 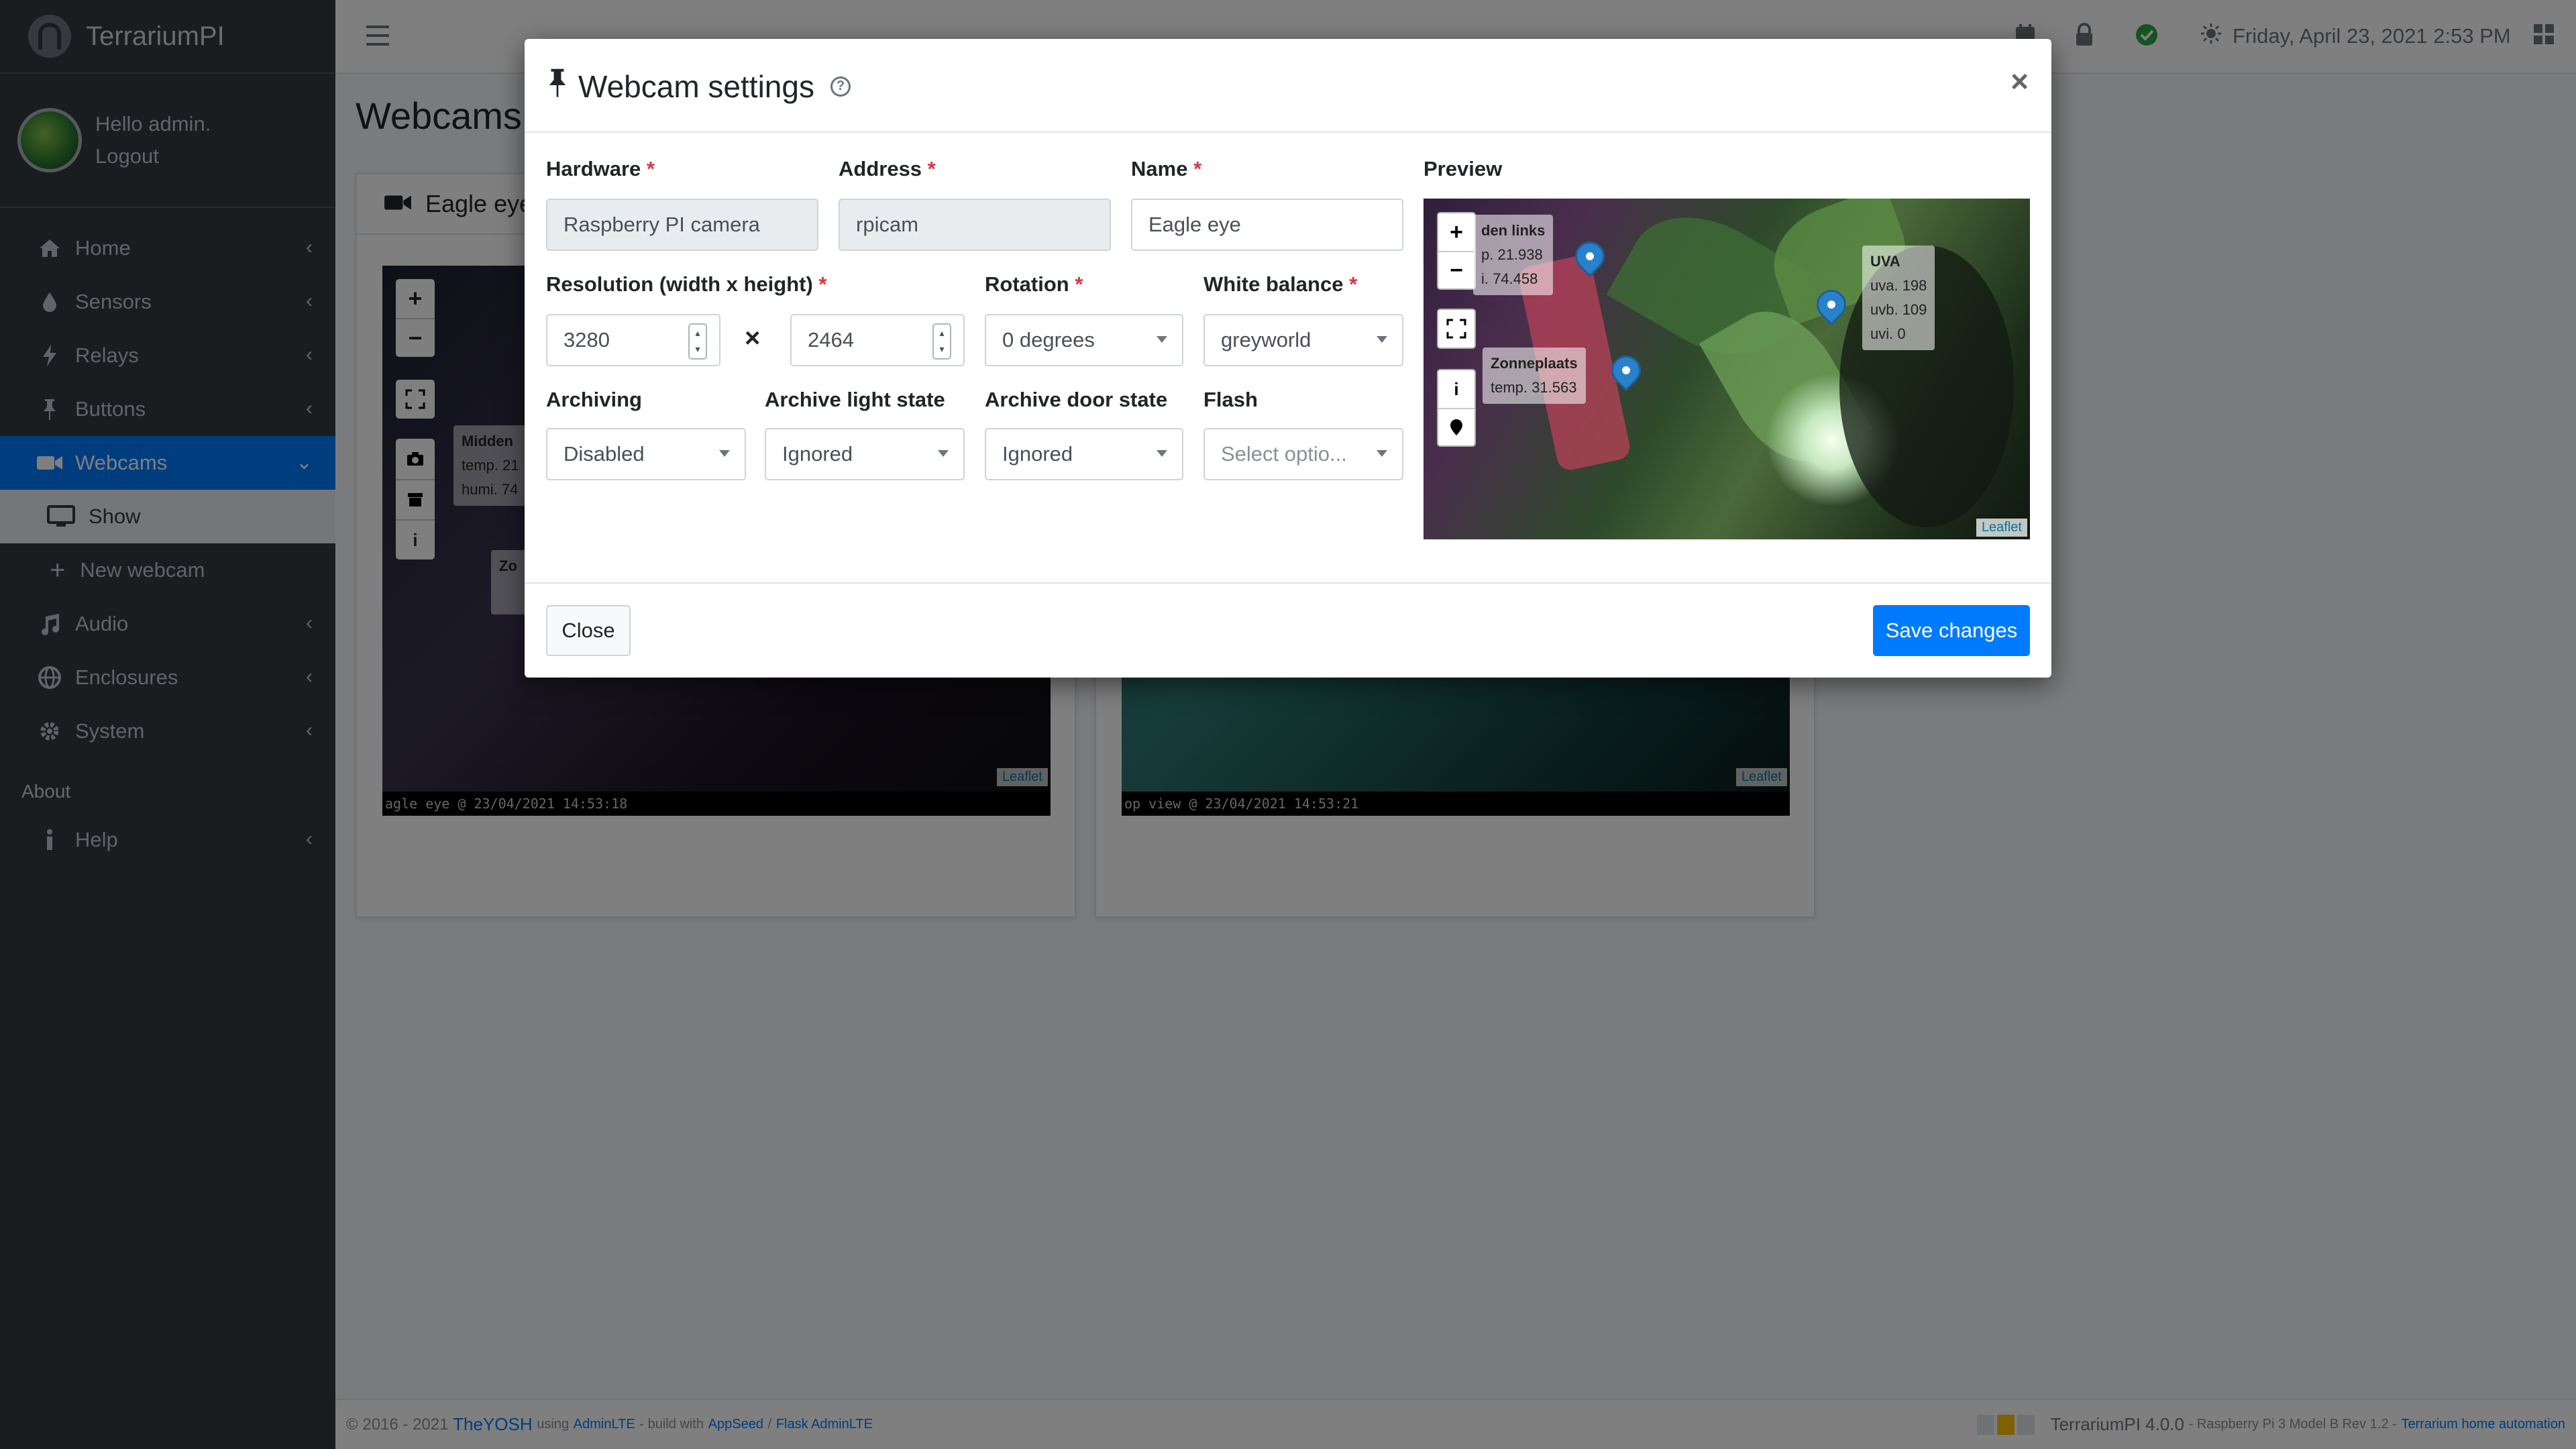 I want to click on close-icon: ×, so click(x=2019, y=81).